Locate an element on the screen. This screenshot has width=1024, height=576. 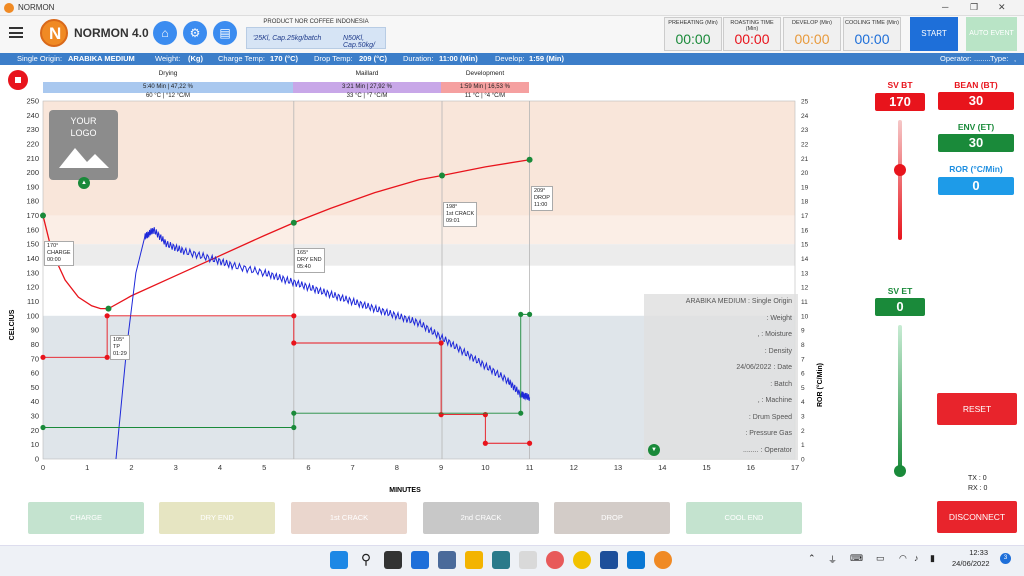
y2-tick-label: 24 is located at coordinates (805, 116).